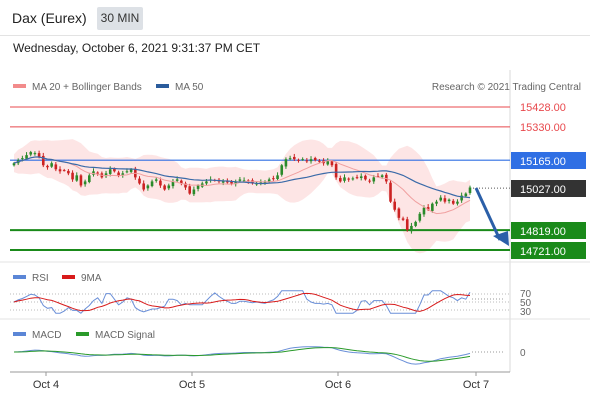  Describe the element at coordinates (242, 354) in the screenshot. I see `macd-signal-series-line` at that location.